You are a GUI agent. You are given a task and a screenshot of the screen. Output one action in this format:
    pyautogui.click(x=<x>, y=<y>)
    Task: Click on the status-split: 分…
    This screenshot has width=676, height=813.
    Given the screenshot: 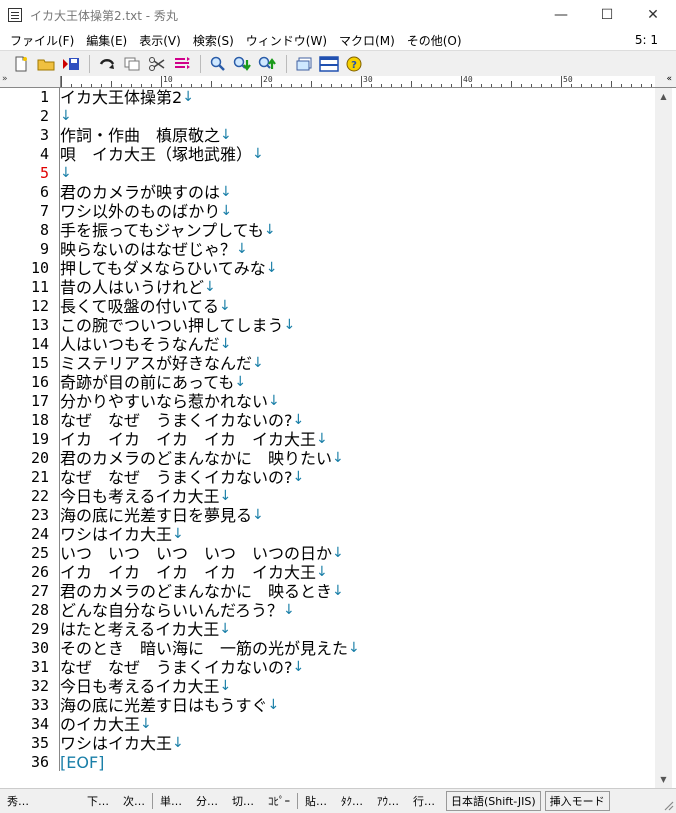 What is the action you would take?
    pyautogui.click(x=207, y=801)
    